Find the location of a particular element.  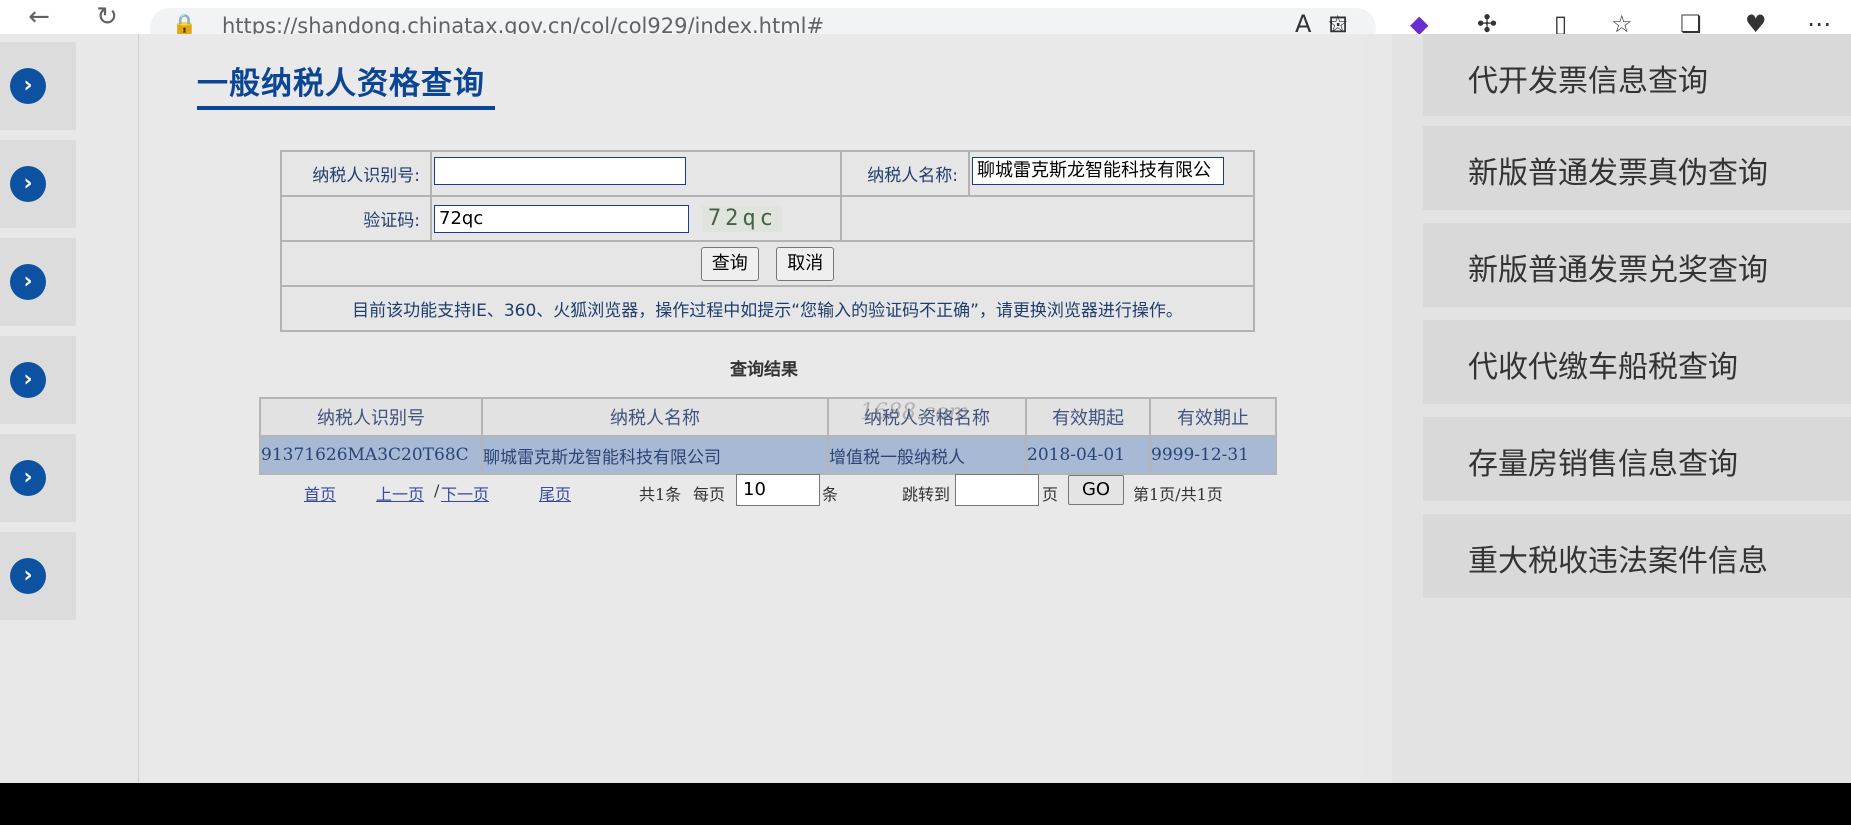

captcha-image: 72qc is located at coordinates (742, 218).